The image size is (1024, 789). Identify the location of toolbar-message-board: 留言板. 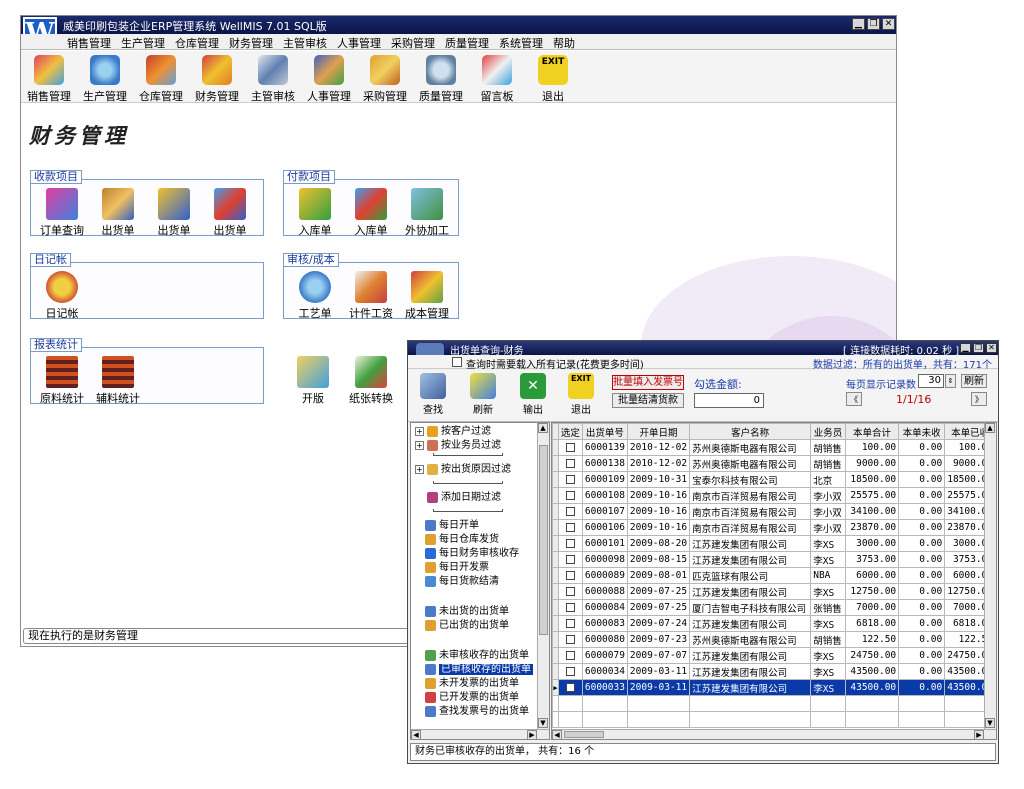
(497, 78).